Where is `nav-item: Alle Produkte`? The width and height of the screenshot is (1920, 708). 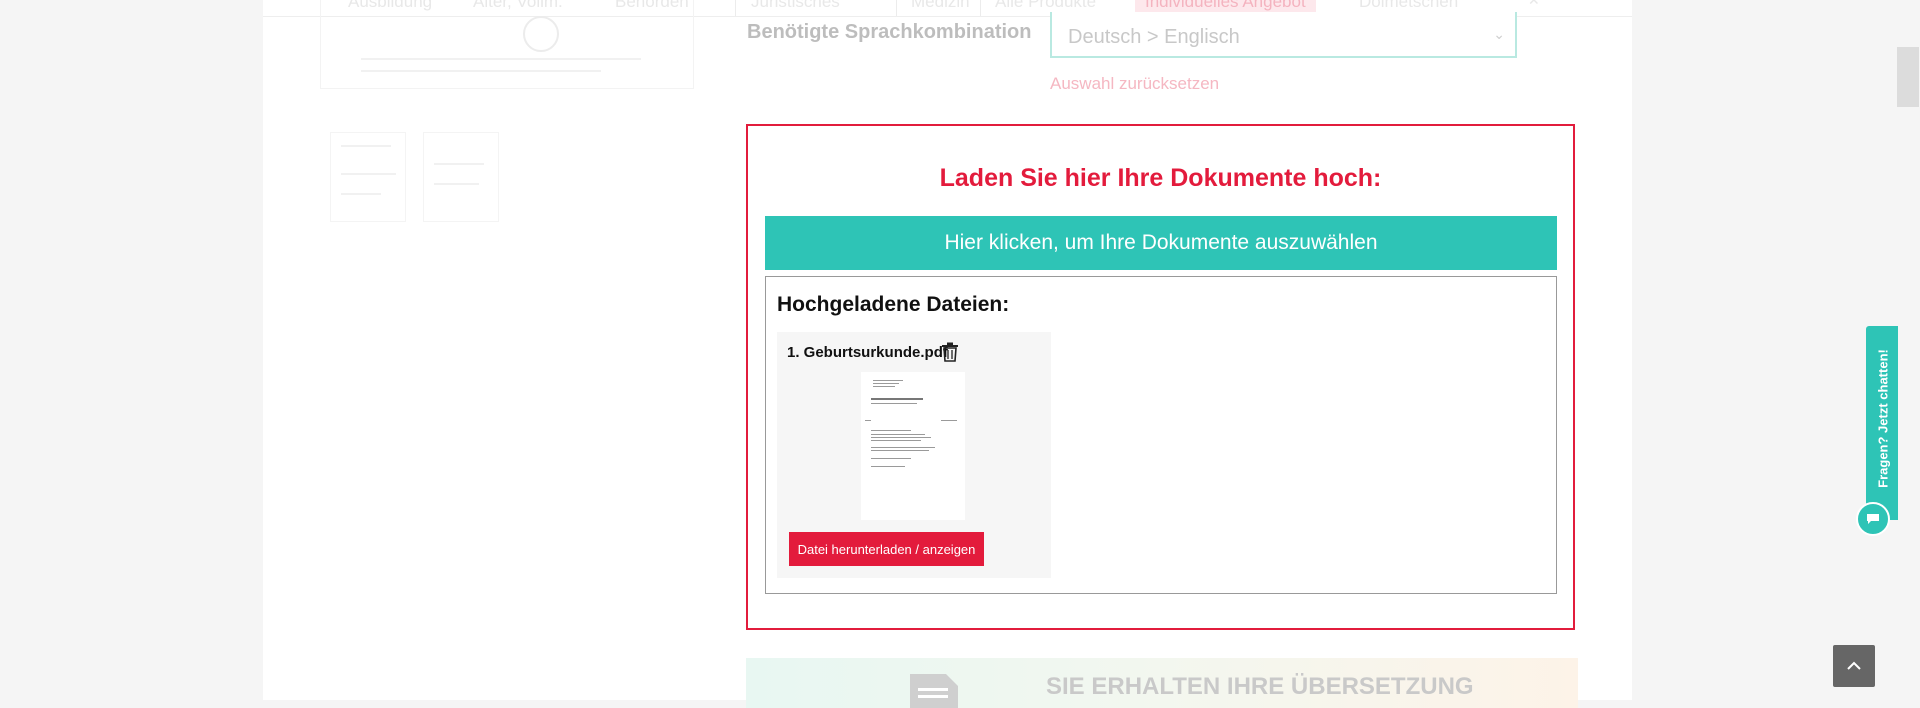 nav-item: Alle Produkte is located at coordinates (1045, 6).